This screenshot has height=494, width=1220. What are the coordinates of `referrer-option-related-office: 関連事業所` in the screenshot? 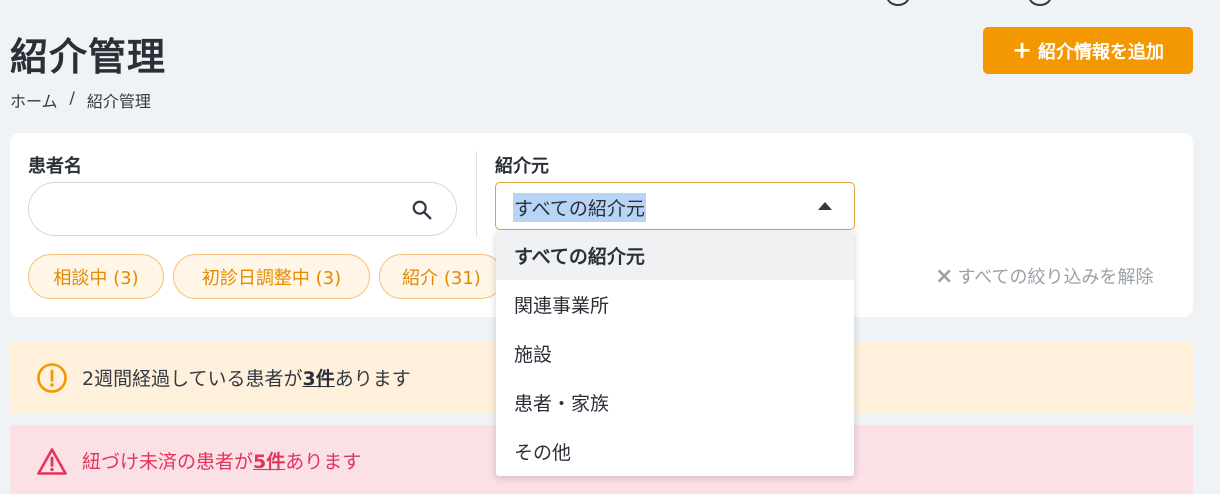 It's located at (675, 304).